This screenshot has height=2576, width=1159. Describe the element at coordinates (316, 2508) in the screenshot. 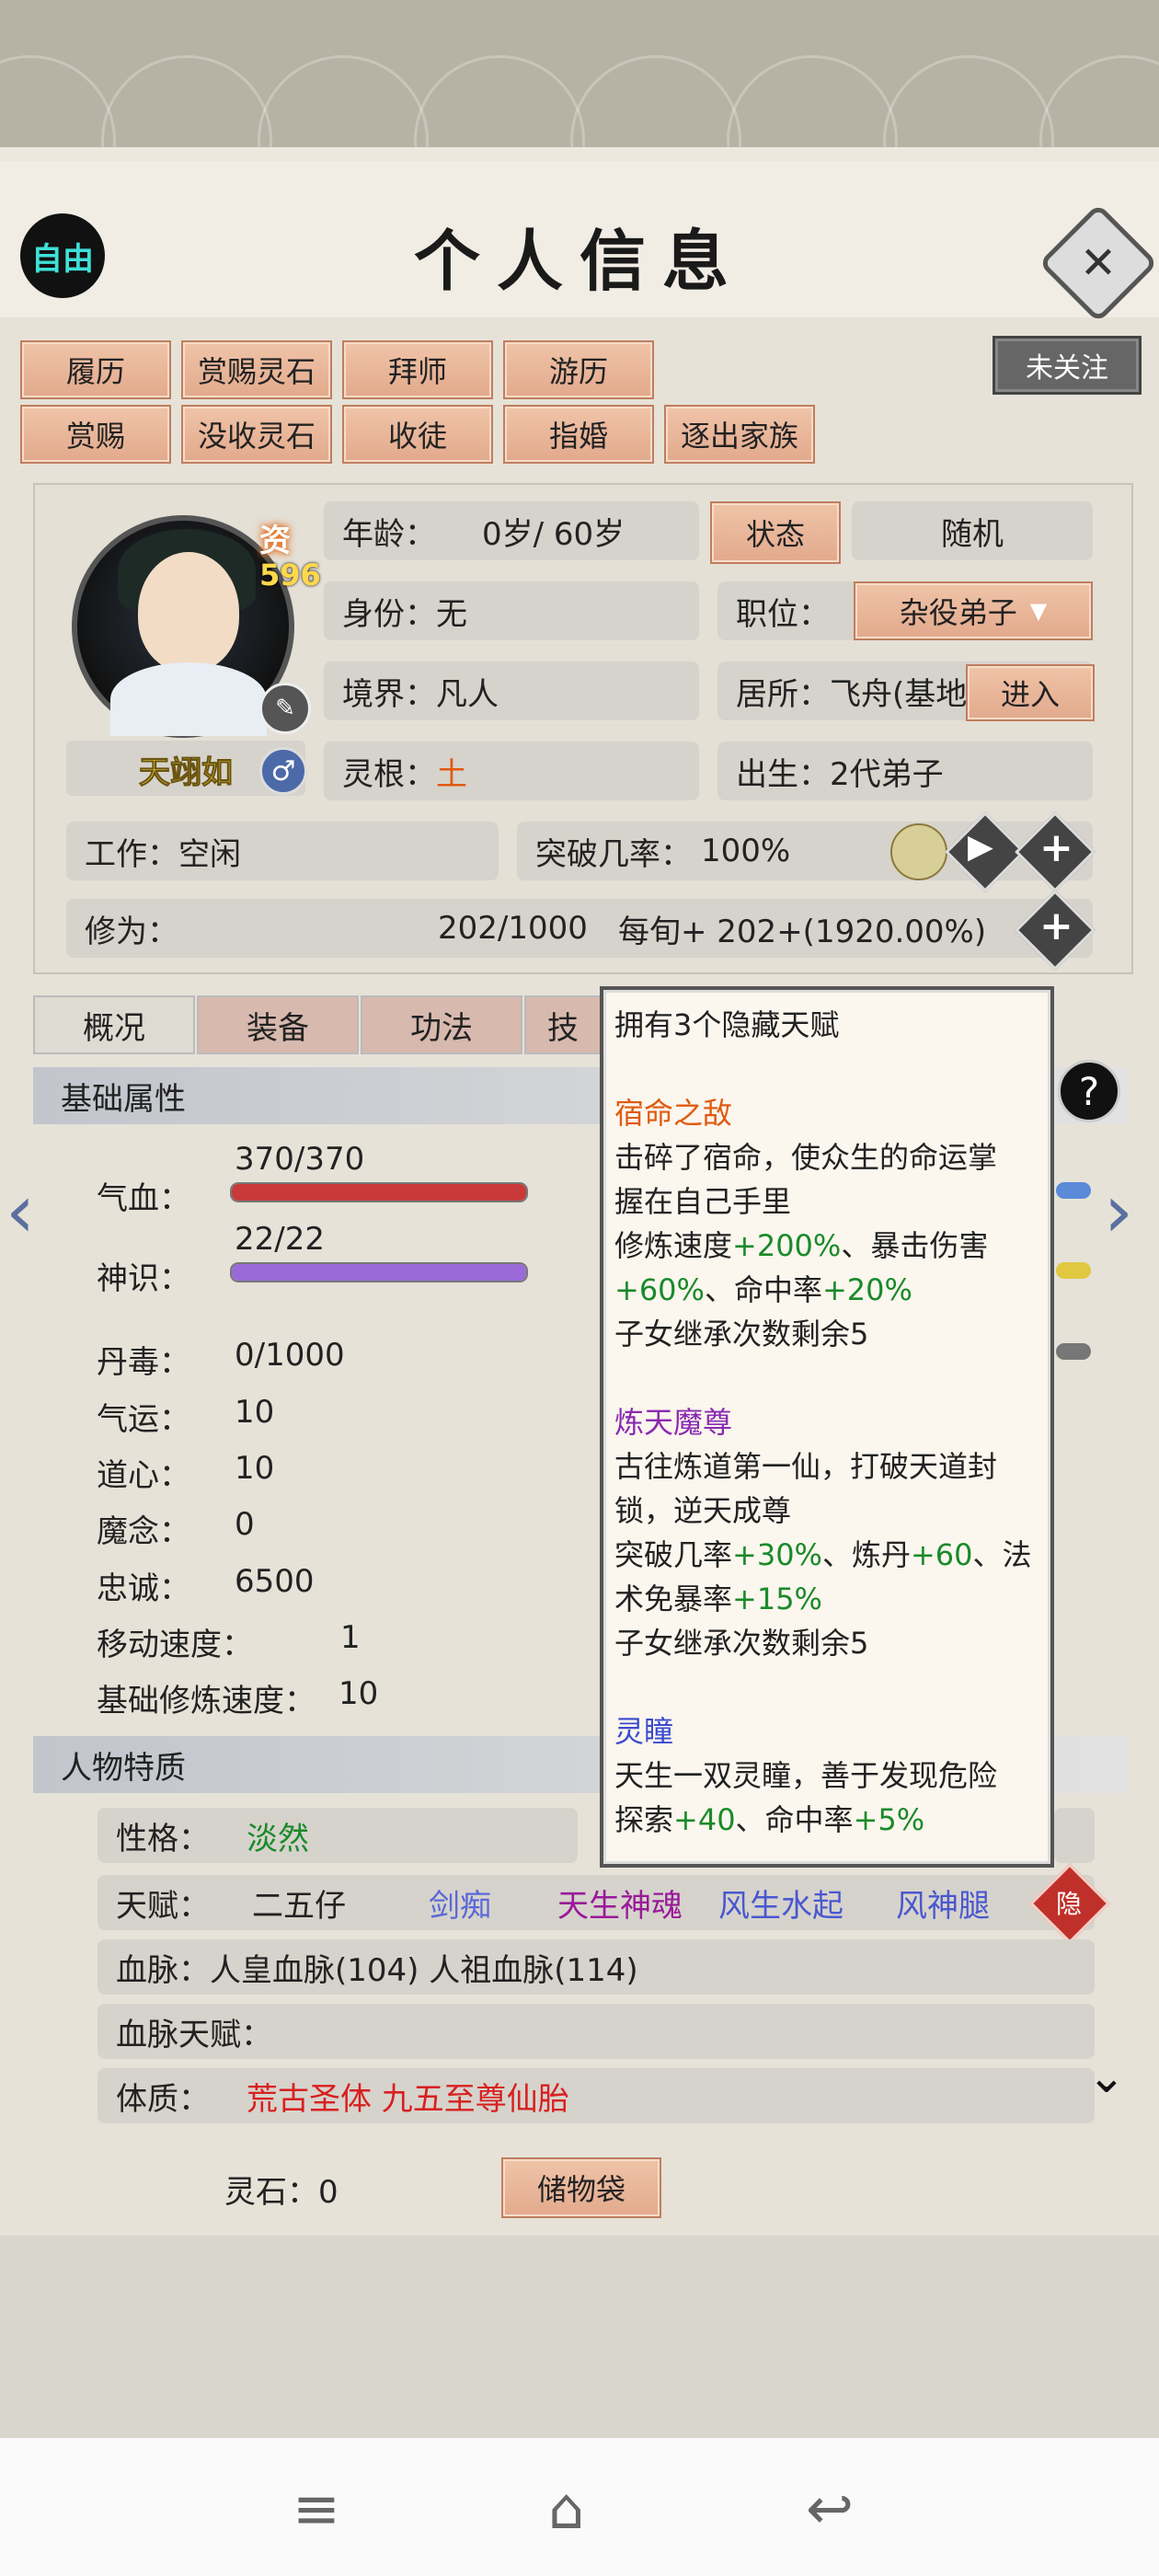

I see `menu-icon: ≡` at that location.